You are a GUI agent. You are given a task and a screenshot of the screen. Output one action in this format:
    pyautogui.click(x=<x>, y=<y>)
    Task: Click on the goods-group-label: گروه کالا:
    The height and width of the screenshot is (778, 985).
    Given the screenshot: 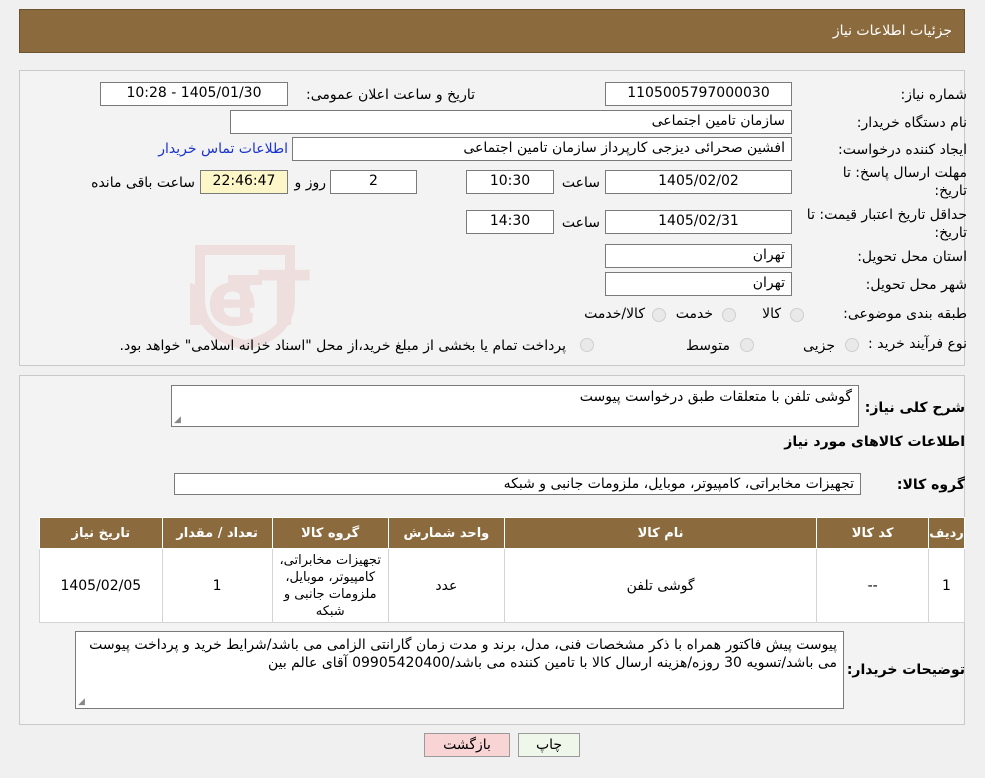 What is the action you would take?
    pyautogui.click(x=930, y=485)
    